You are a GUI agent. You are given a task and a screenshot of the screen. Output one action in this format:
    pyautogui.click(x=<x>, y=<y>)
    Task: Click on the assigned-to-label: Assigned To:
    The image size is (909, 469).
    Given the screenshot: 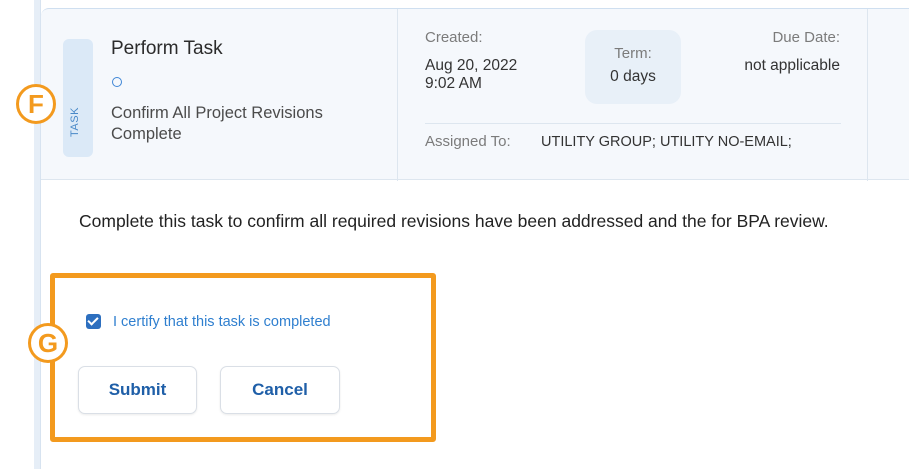 What is the action you would take?
    pyautogui.click(x=468, y=141)
    